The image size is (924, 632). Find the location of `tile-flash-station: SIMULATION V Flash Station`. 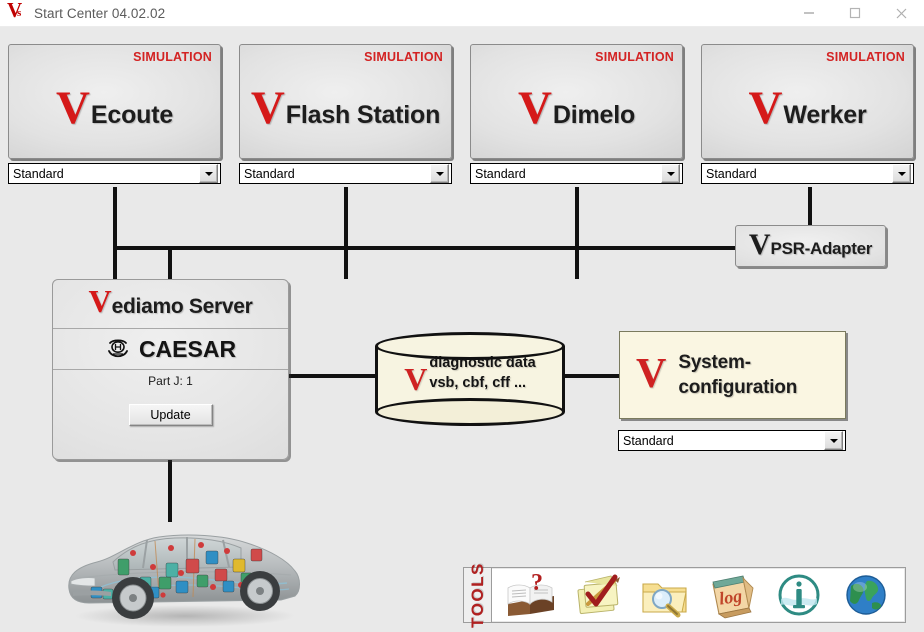

tile-flash-station: SIMULATION V Flash Station is located at coordinates (345, 101).